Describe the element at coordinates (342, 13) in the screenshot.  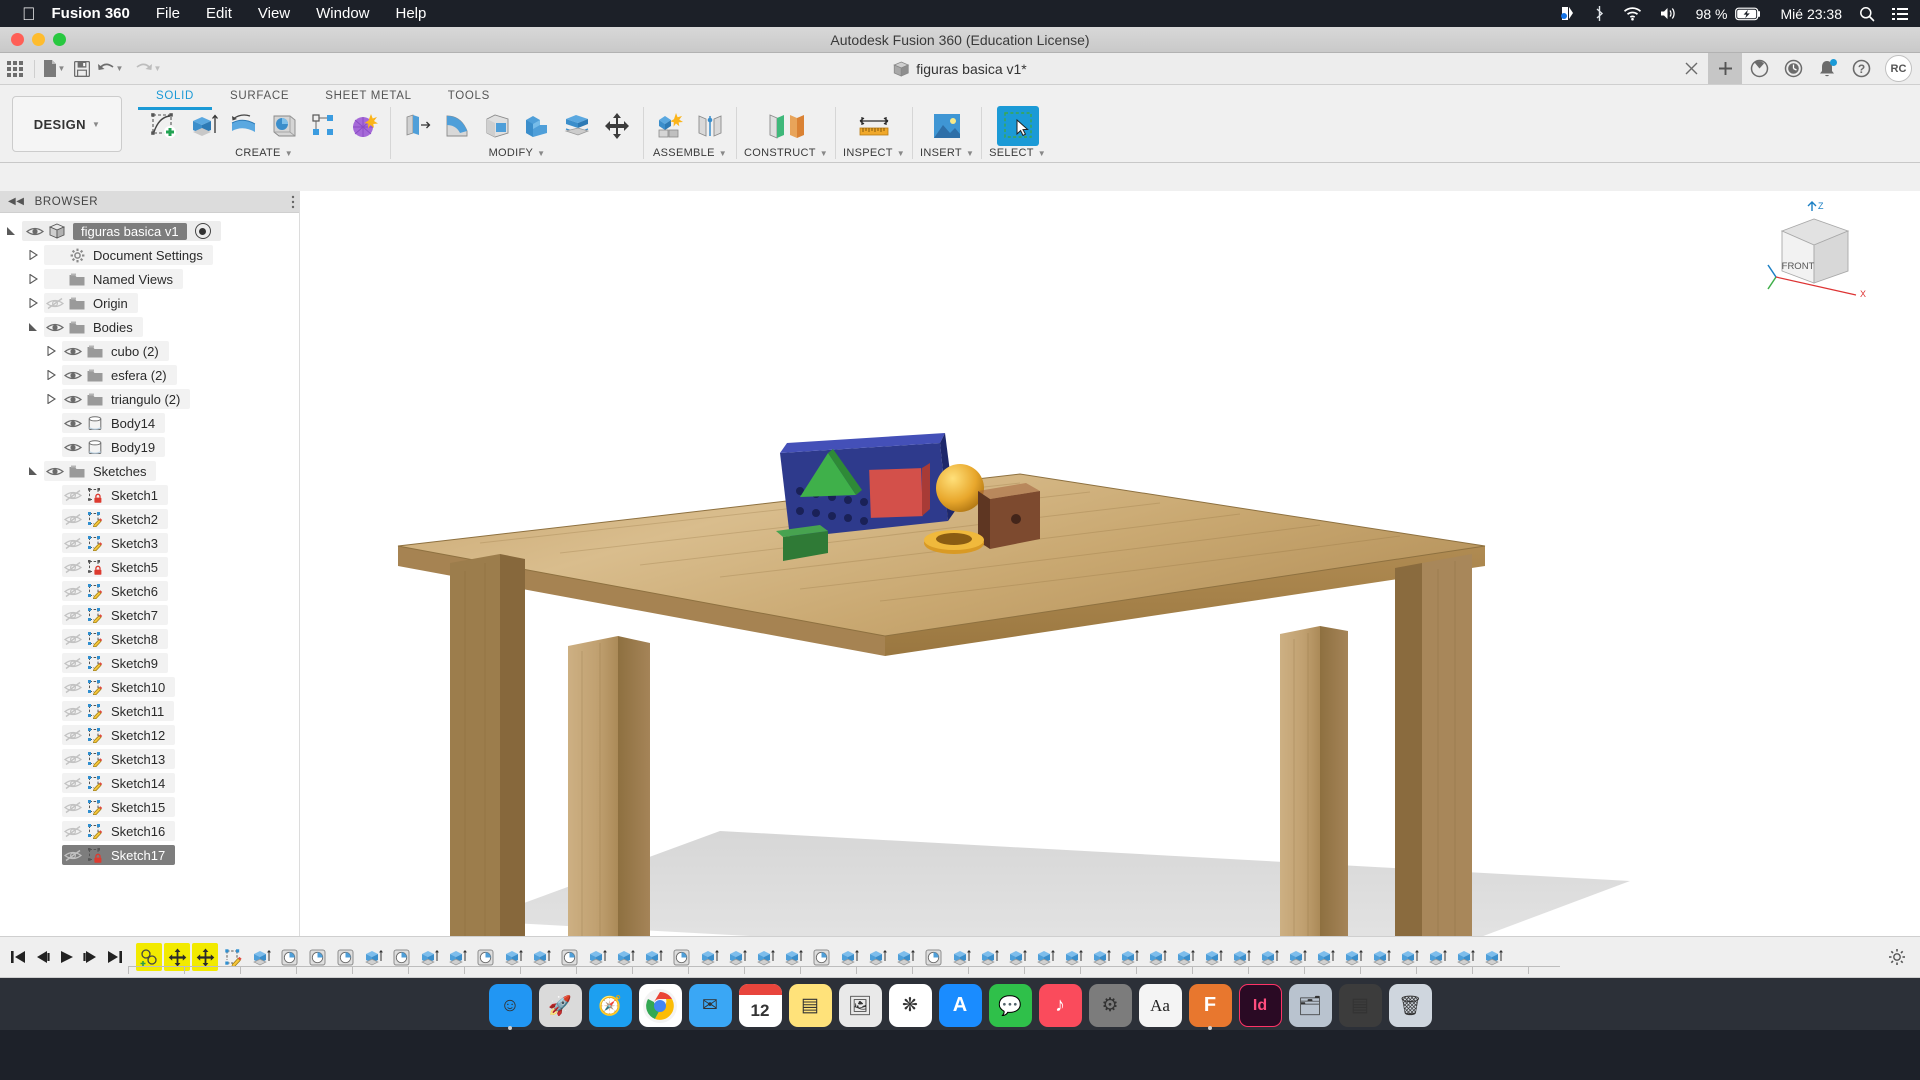
I see `menu-window: Window` at that location.